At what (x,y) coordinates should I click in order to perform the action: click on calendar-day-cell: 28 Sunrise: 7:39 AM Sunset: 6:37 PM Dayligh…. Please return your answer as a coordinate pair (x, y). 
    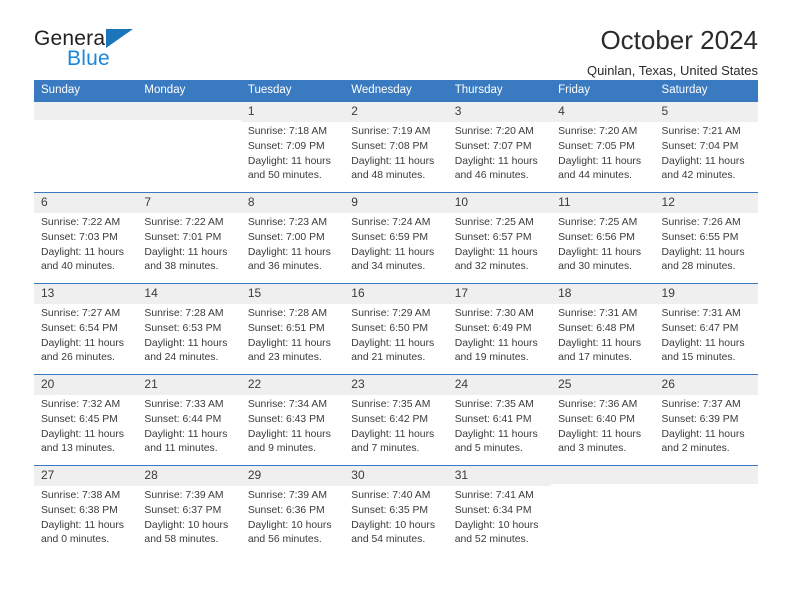
    Looking at the image, I should click on (189, 511).